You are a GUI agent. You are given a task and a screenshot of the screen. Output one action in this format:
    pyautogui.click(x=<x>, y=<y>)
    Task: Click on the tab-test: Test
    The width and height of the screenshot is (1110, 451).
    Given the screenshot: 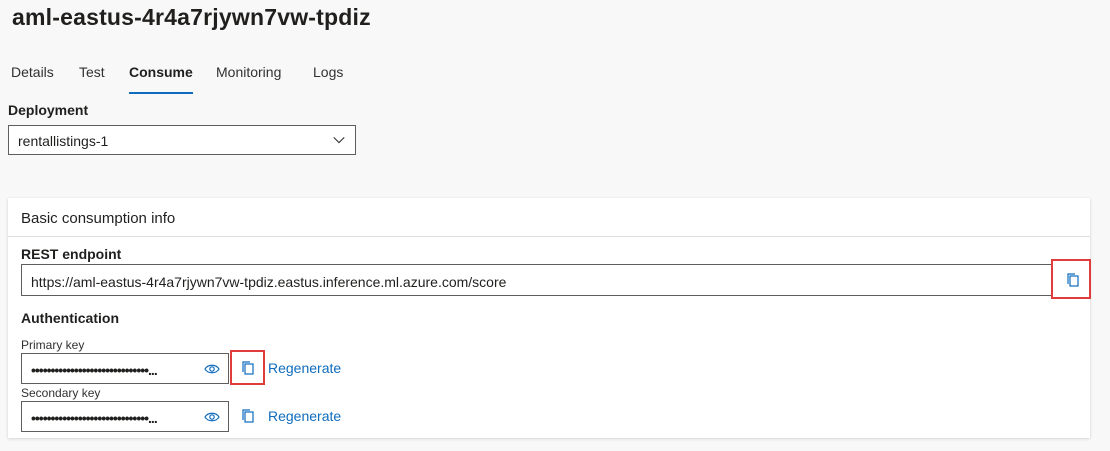 What is the action you would take?
    pyautogui.click(x=92, y=76)
    